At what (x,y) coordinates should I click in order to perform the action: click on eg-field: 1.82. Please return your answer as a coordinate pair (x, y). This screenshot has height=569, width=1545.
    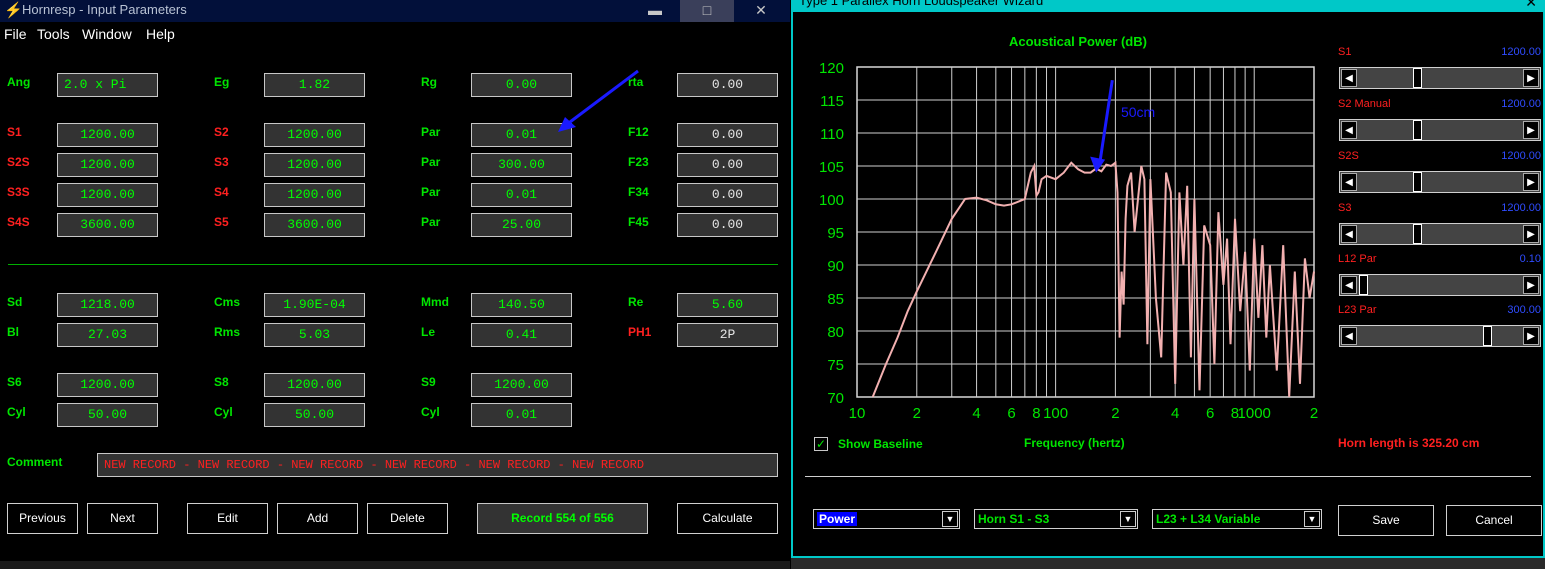
    Looking at the image, I should click on (314, 85).